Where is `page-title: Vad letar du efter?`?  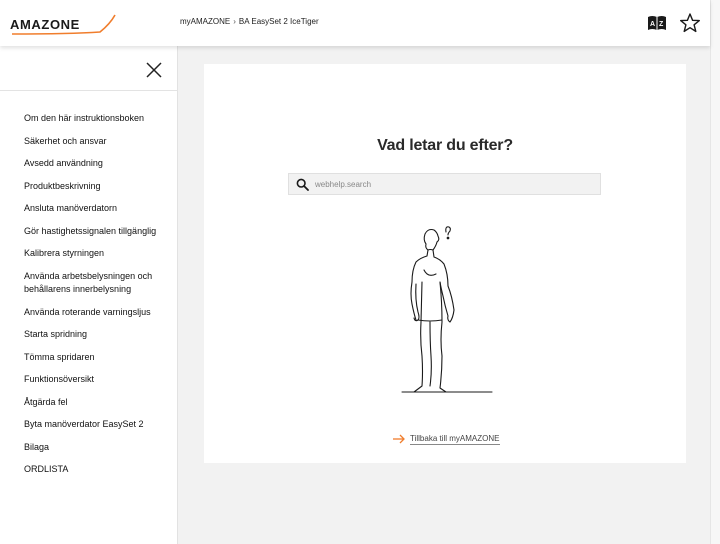 page-title: Vad letar du efter? is located at coordinates (445, 145).